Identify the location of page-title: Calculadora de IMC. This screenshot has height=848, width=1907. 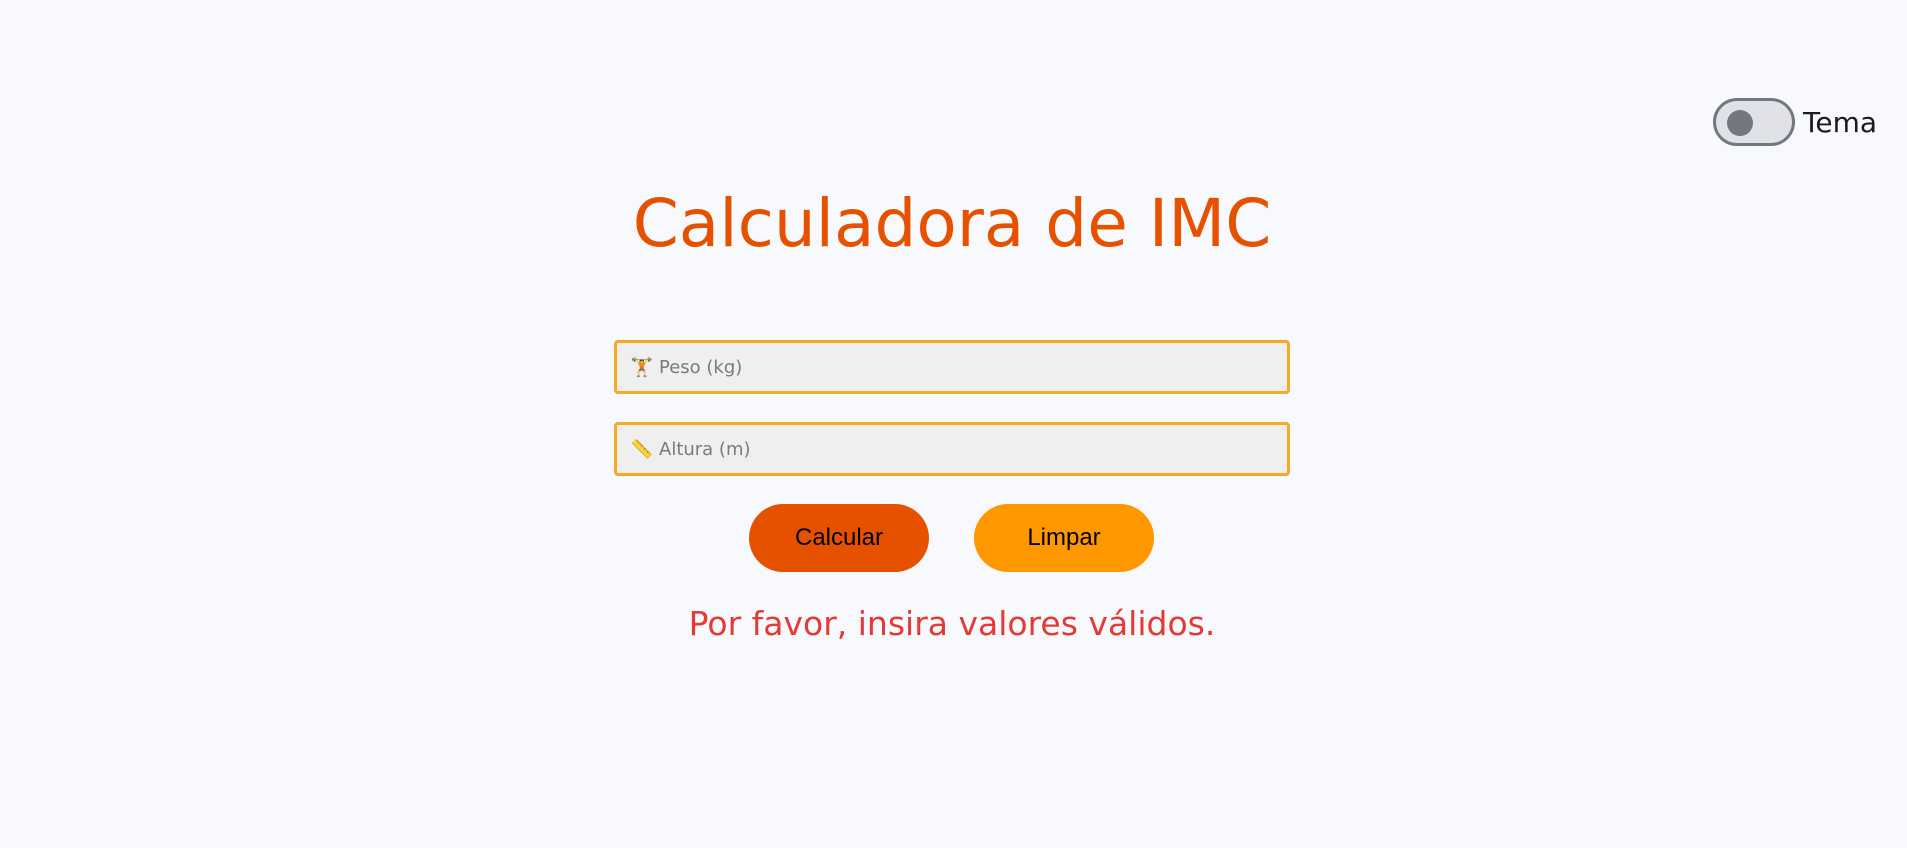
(952, 223).